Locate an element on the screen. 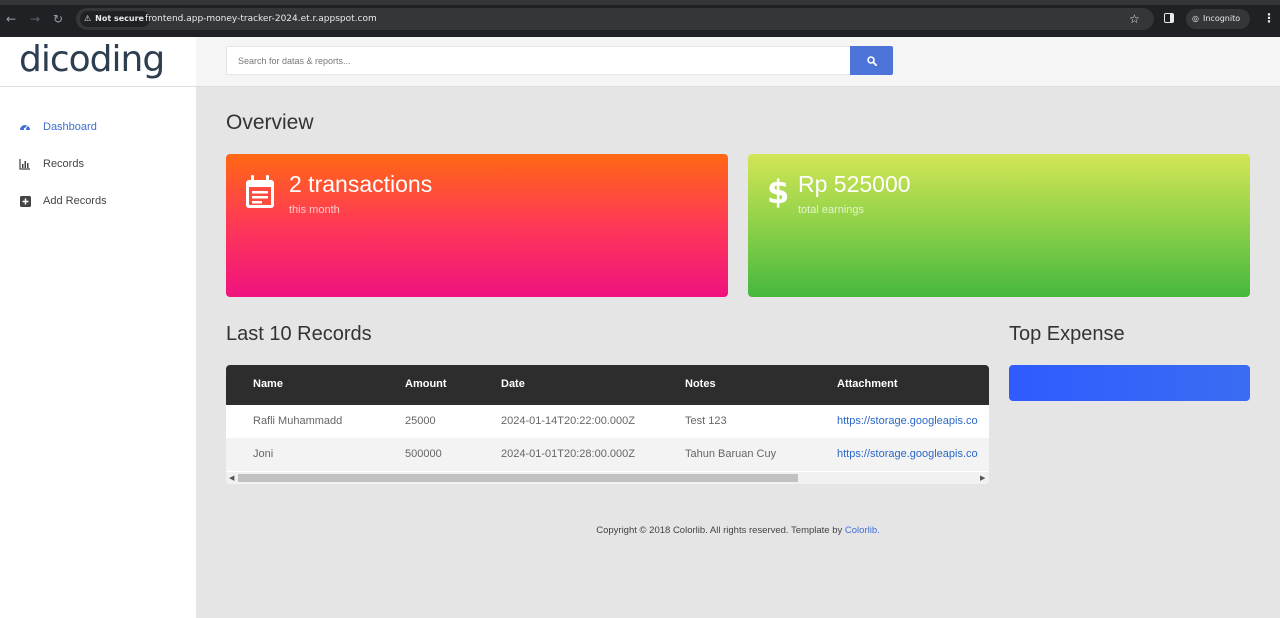  search-icon is located at coordinates (871, 60).